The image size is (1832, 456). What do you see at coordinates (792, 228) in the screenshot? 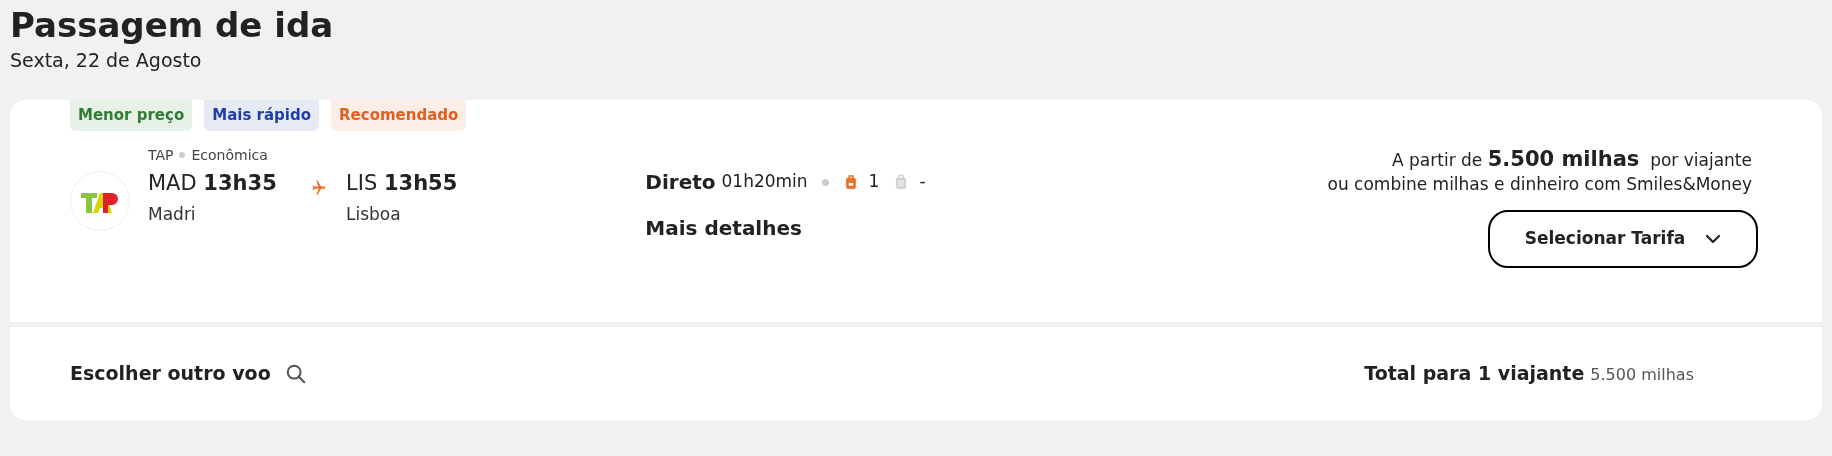
I see `details-link: Mais detalhes` at bounding box center [792, 228].